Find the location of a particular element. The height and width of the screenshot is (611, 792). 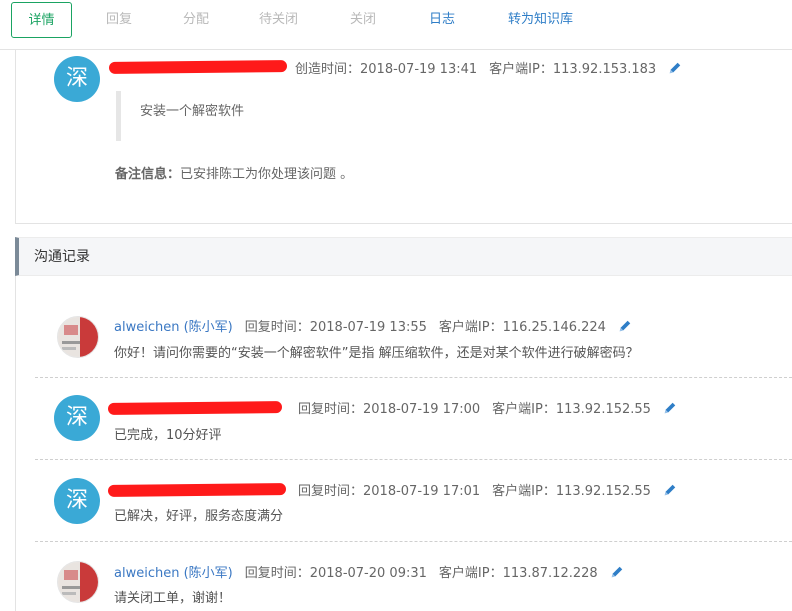

client-ip: 客户端IP：113.92.153.183 is located at coordinates (573, 69).